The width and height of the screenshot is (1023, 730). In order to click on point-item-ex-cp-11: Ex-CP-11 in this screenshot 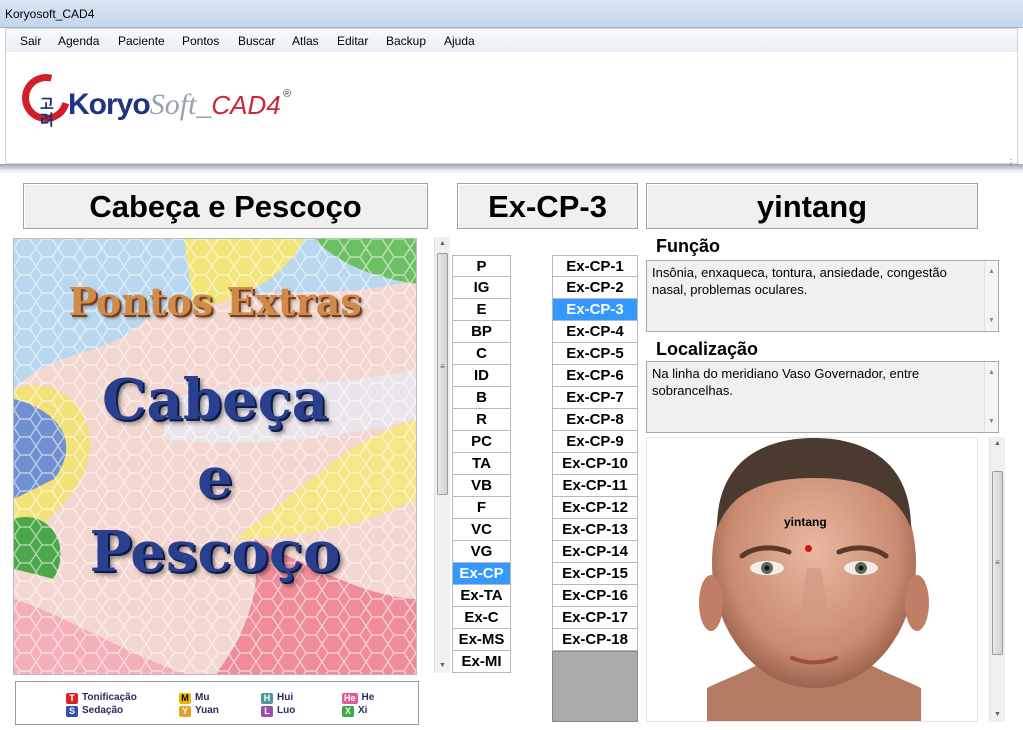, I will do `click(595, 486)`.